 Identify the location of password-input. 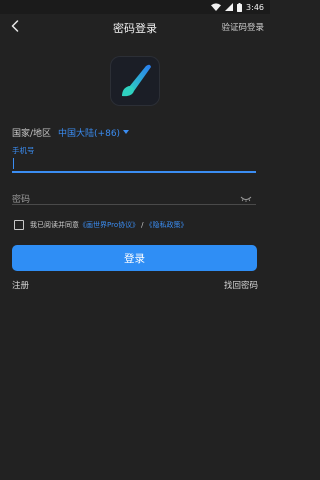
(124, 200).